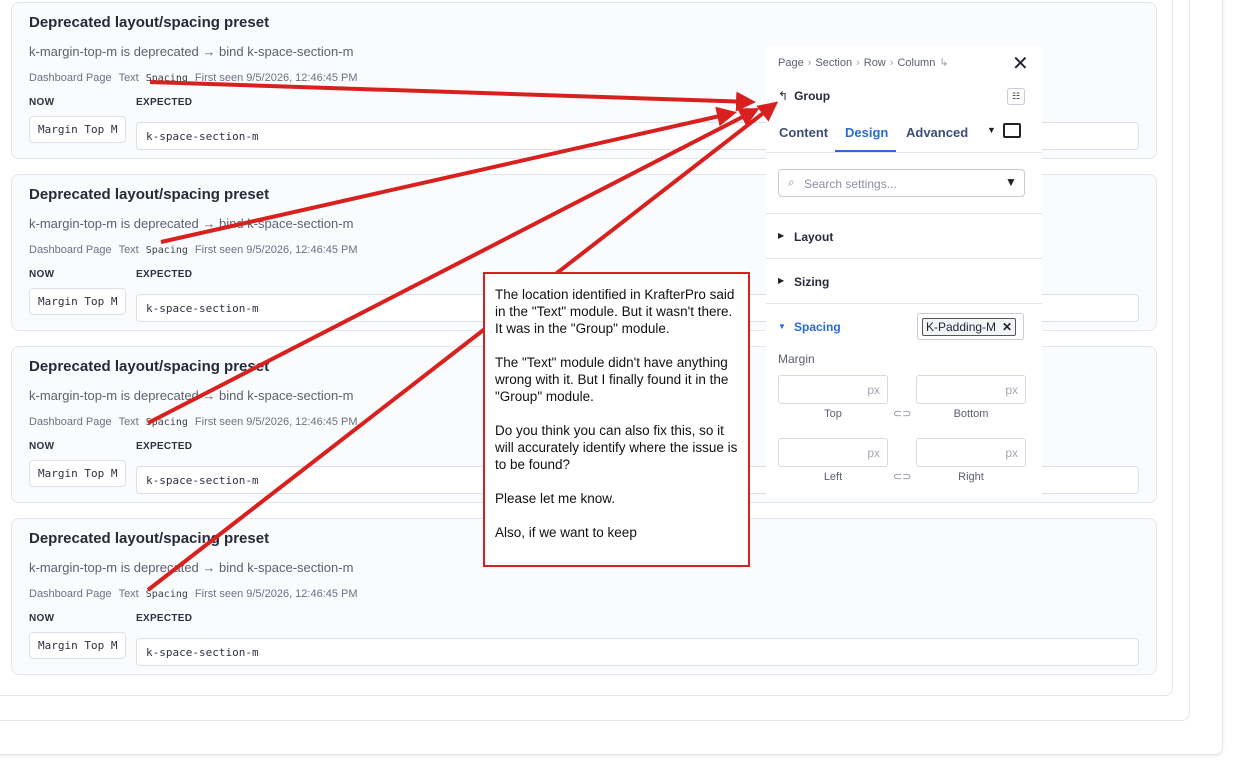 Image resolution: width=1233 pixels, height=772 pixels. Describe the element at coordinates (971, 414) in the screenshot. I see `margin-bottom-label: Bottom` at that location.